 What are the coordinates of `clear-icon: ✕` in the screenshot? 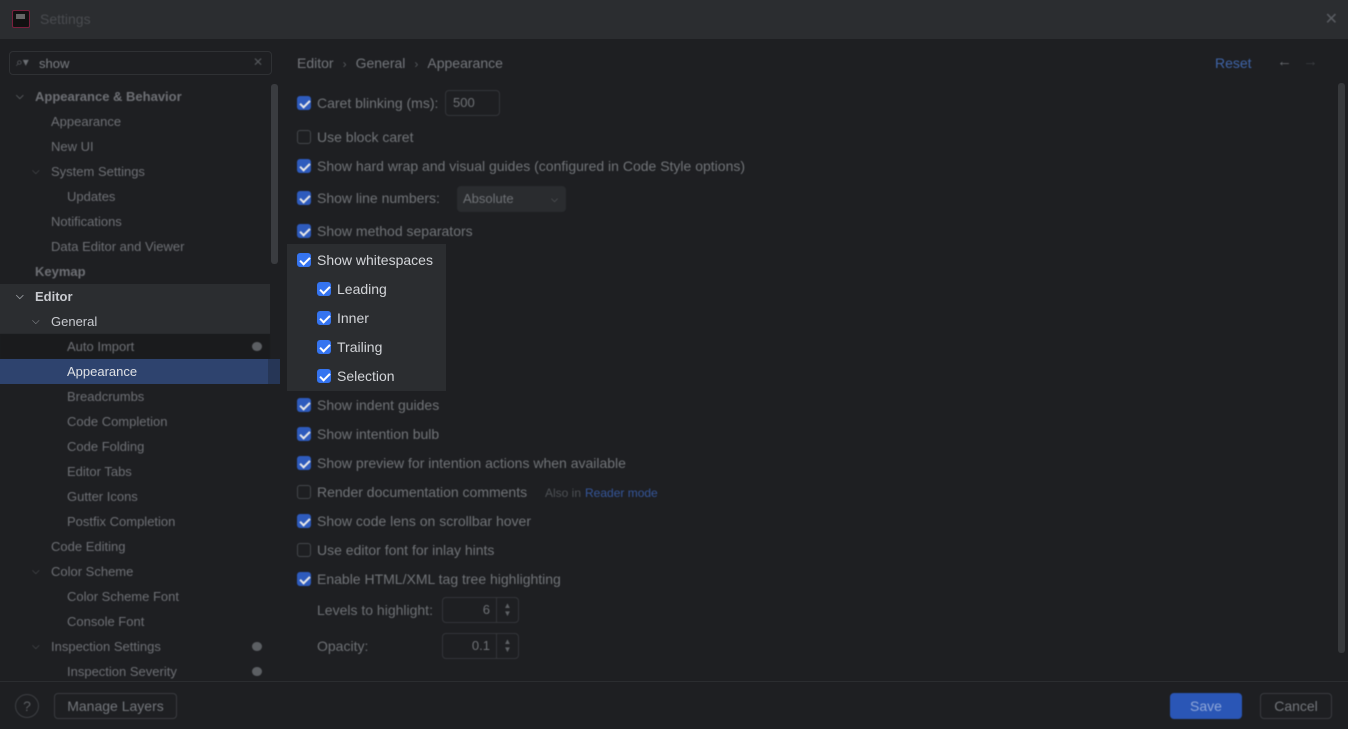 It's located at (258, 62).